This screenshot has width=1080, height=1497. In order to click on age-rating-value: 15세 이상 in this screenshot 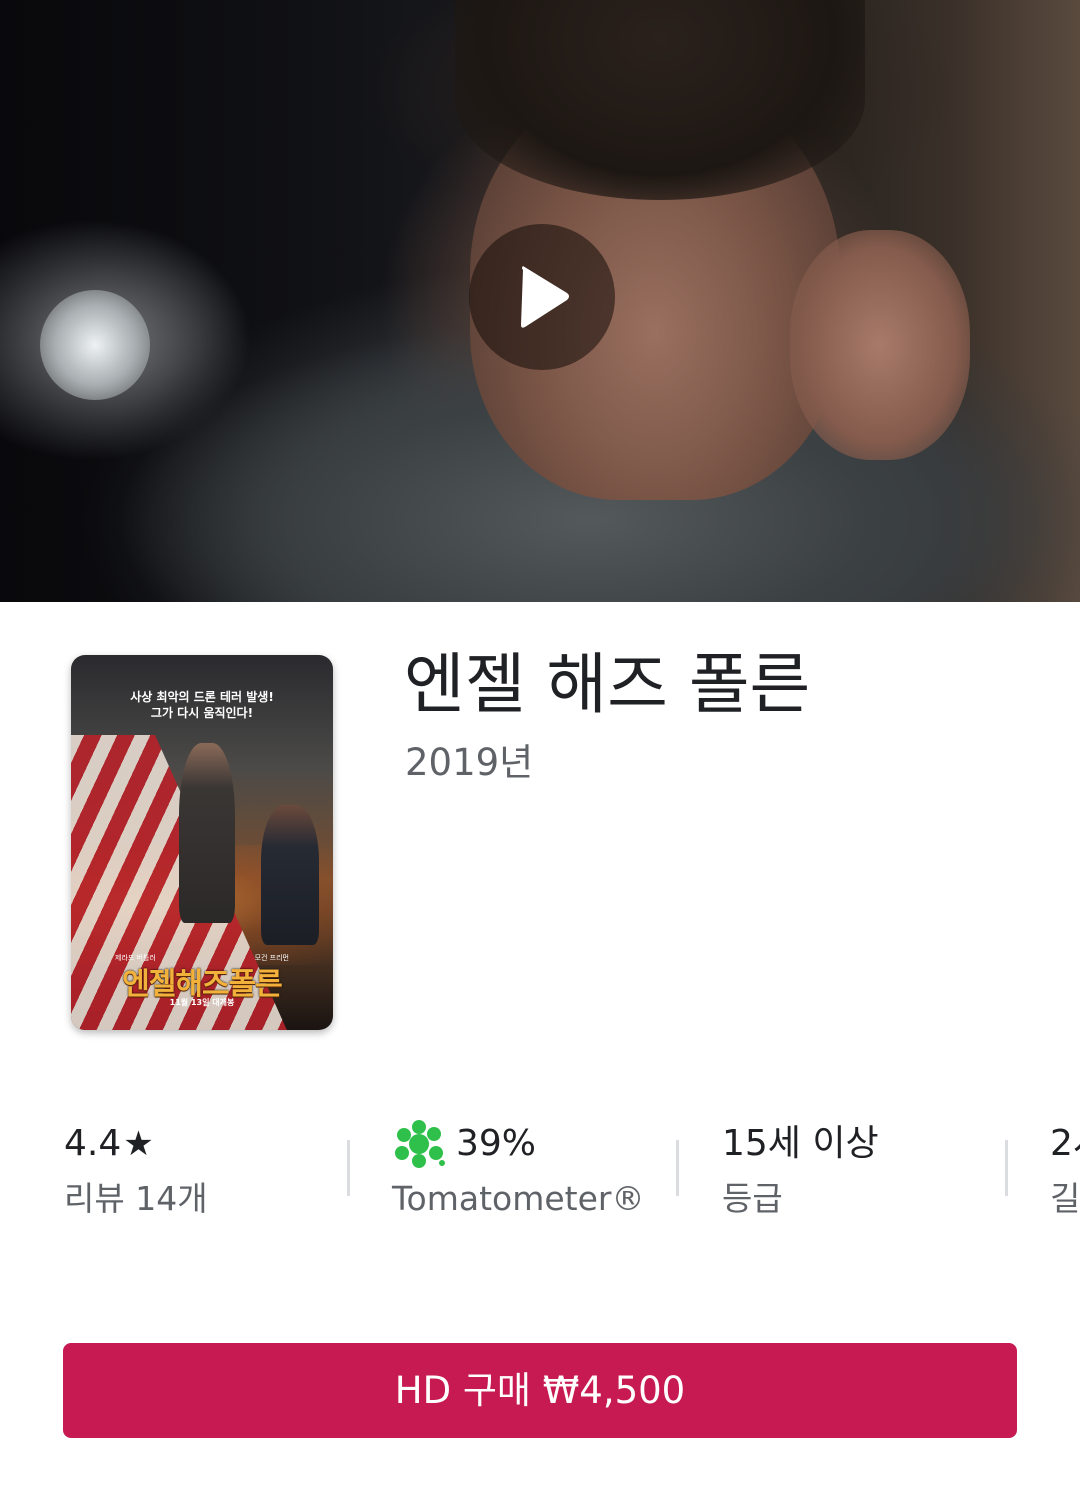, I will do `click(800, 1143)`.